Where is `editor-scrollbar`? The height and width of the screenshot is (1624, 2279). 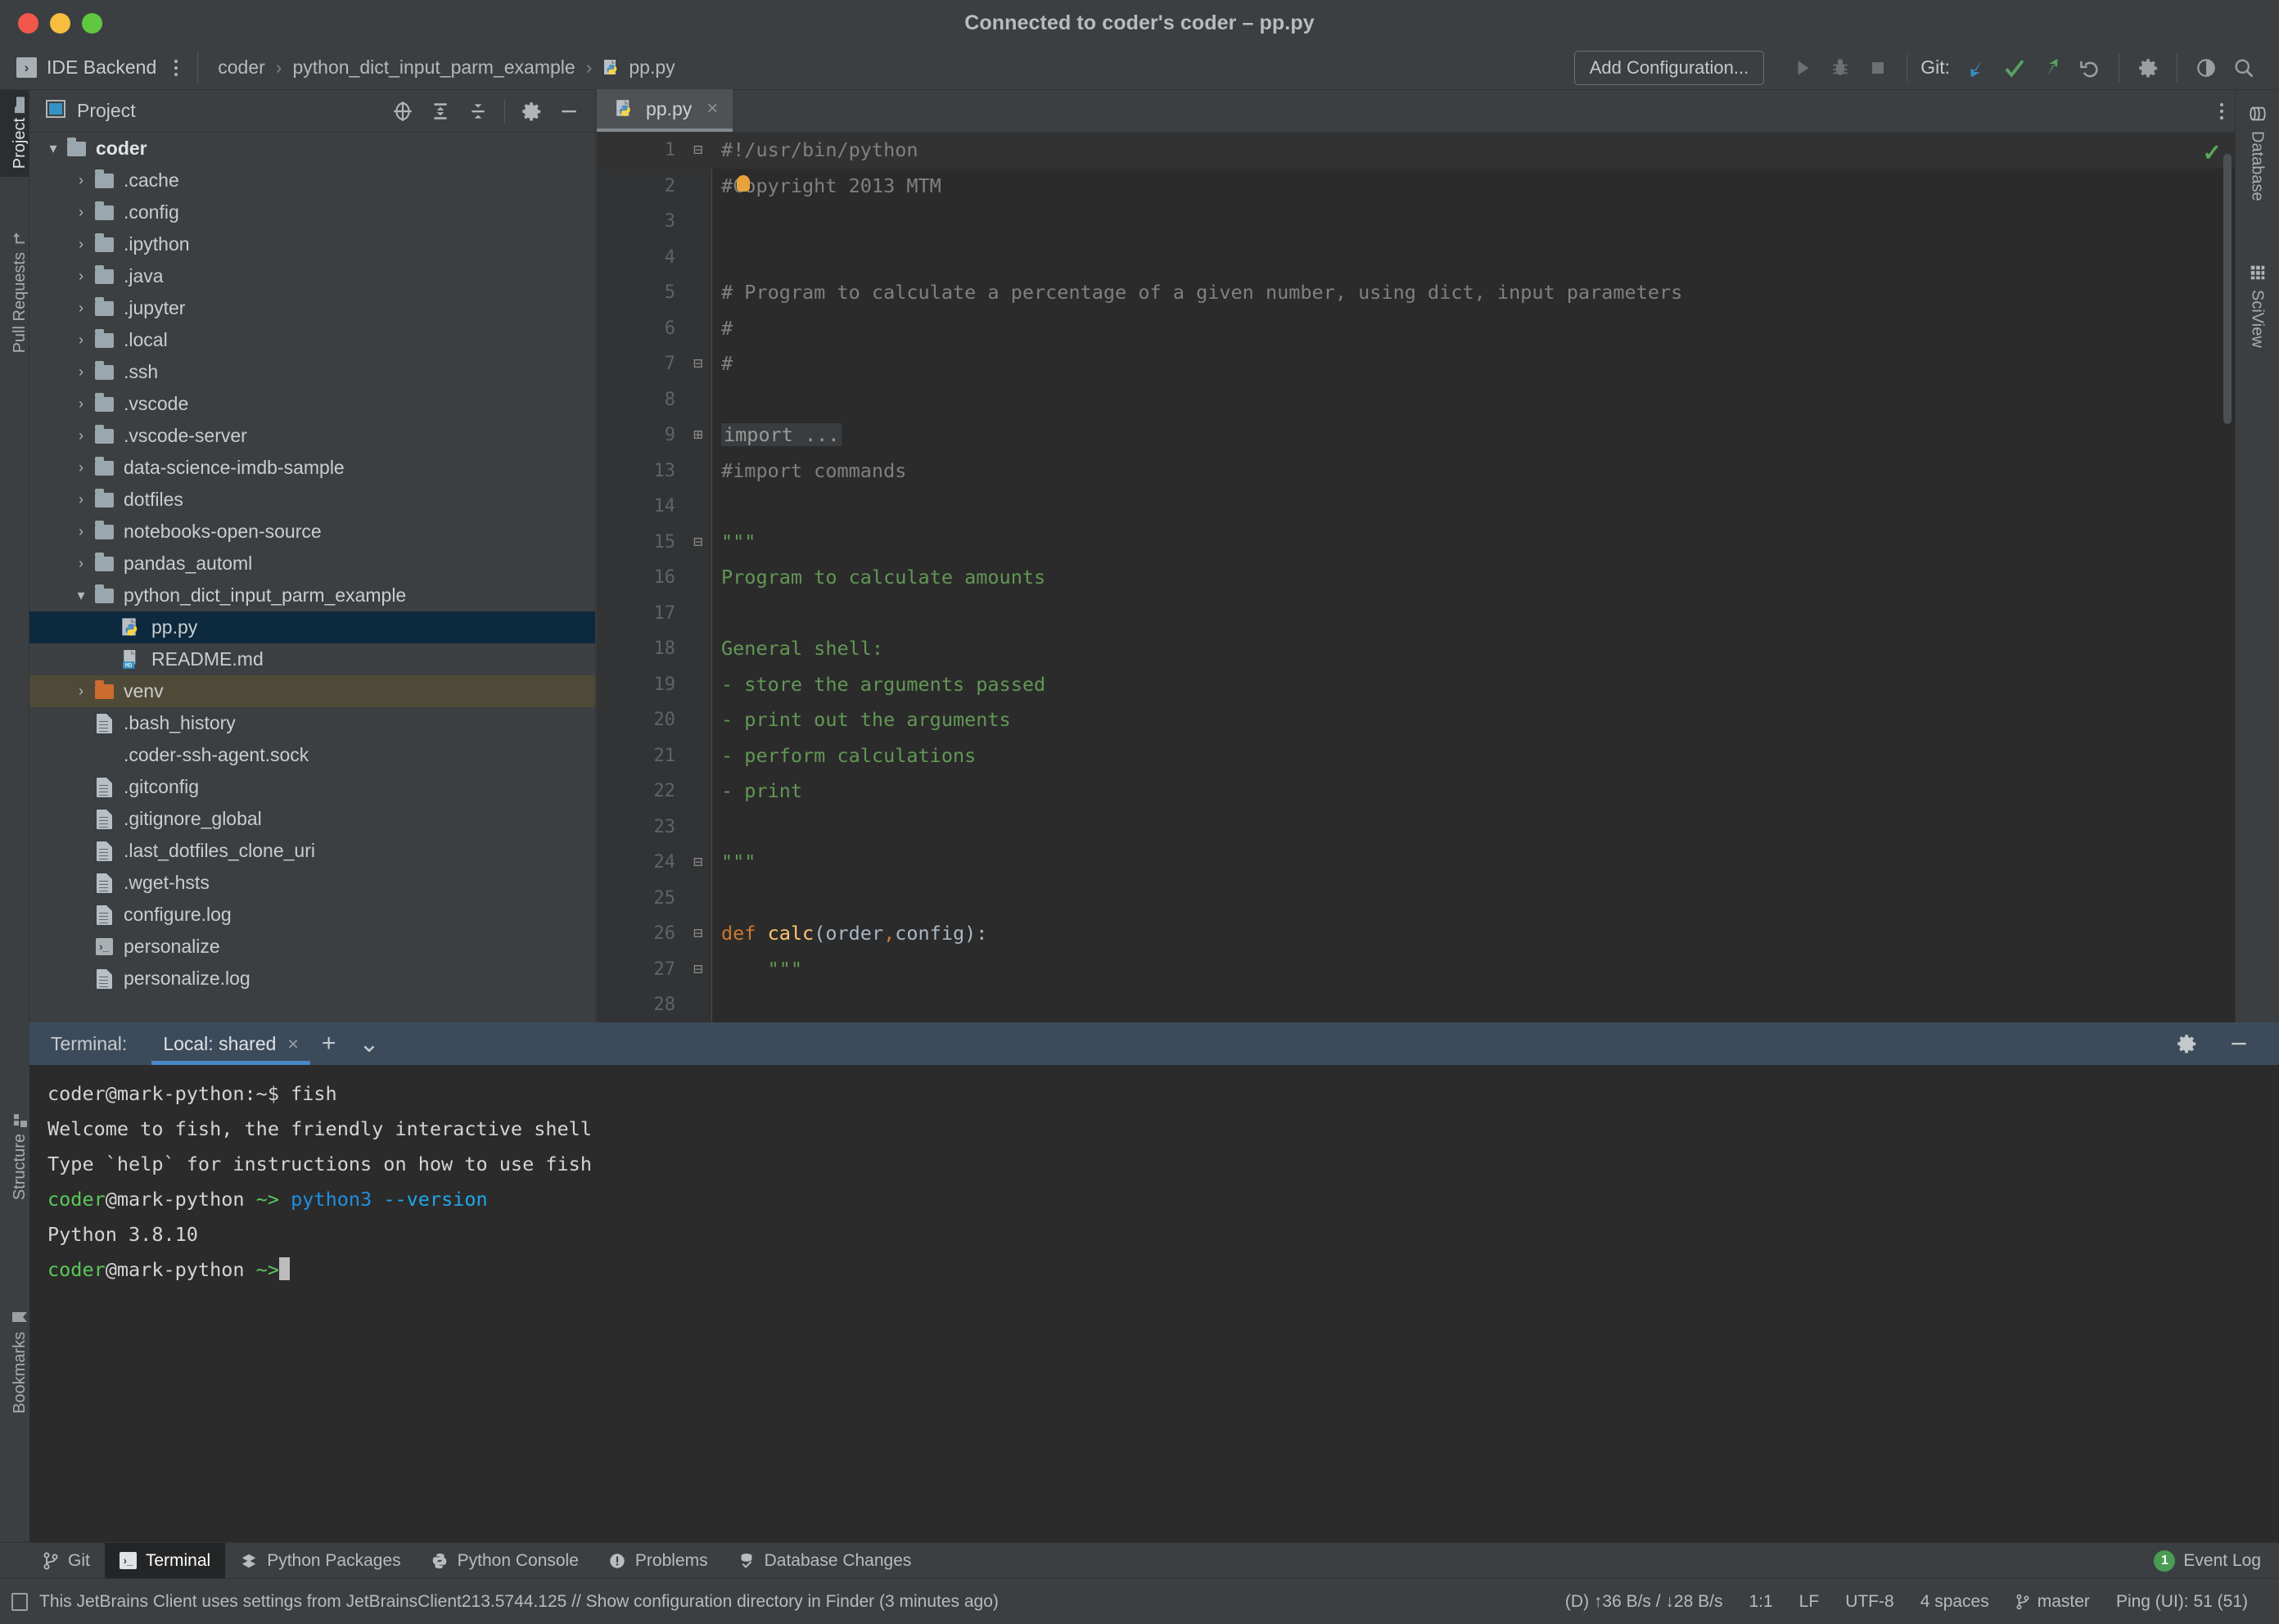
editor-scrollbar is located at coordinates (2227, 289).